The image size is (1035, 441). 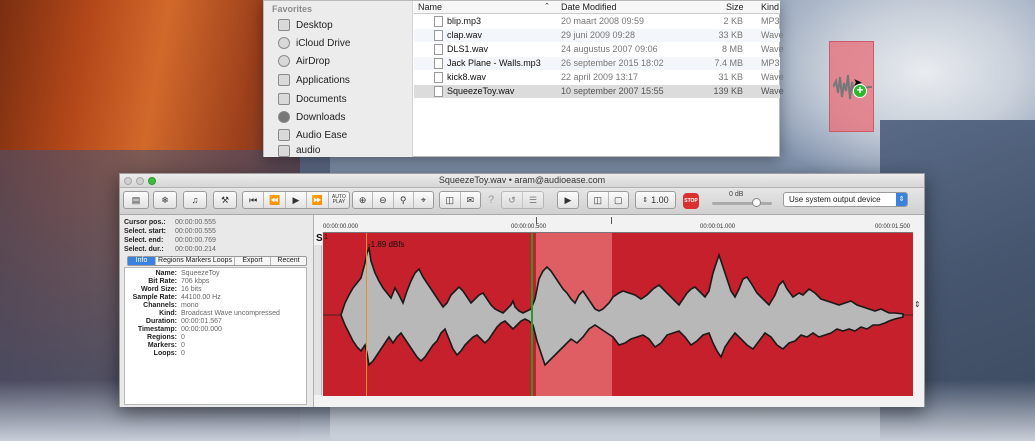 What do you see at coordinates (162, 281) in the screenshot?
I see `info-label: Bit Rate:` at bounding box center [162, 281].